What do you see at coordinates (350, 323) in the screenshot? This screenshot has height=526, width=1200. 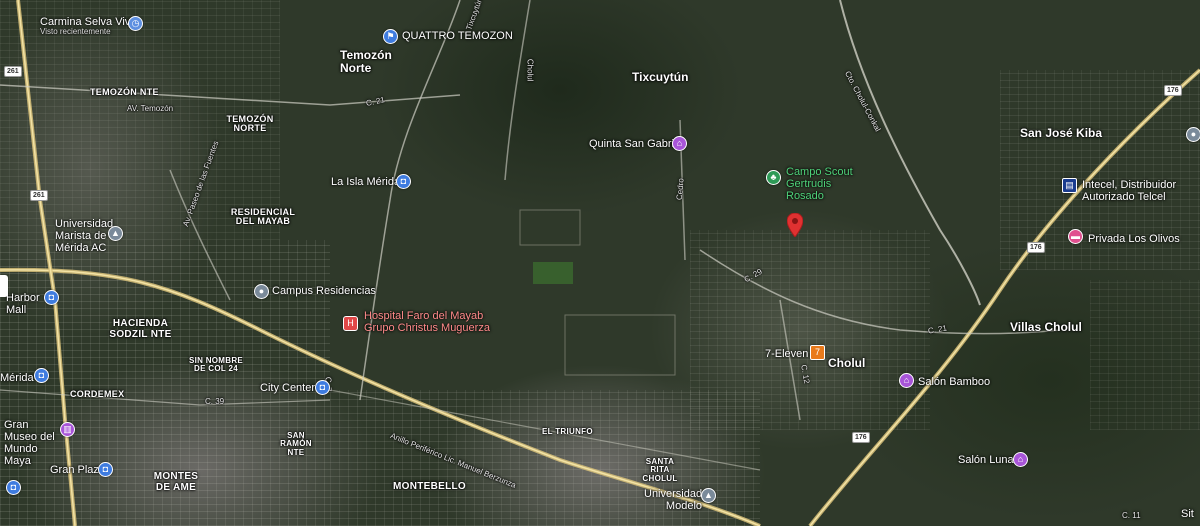 I see `hospital-pin-icon: H` at bounding box center [350, 323].